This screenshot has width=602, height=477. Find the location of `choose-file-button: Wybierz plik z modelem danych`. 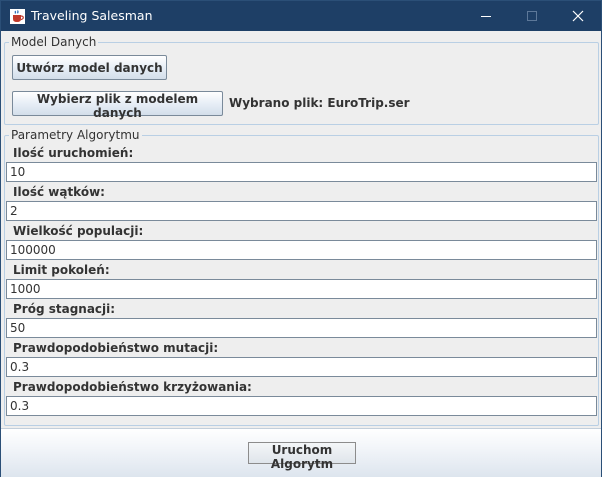

choose-file-button: Wybierz plik z modelem danych is located at coordinates (117, 105).